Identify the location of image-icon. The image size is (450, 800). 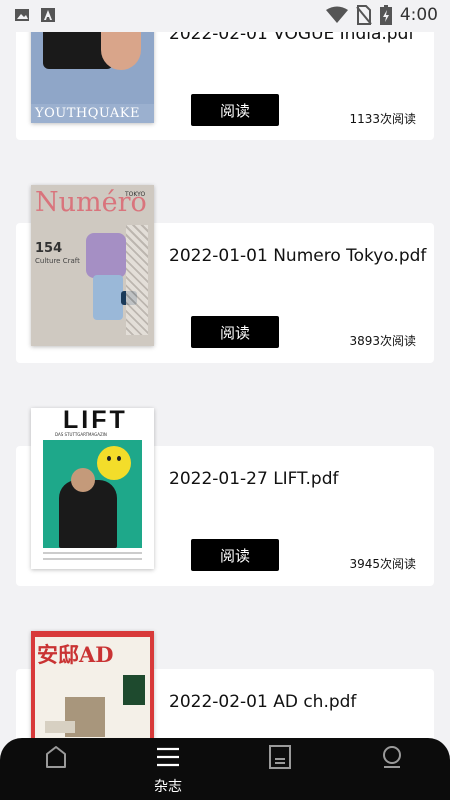
(22, 15).